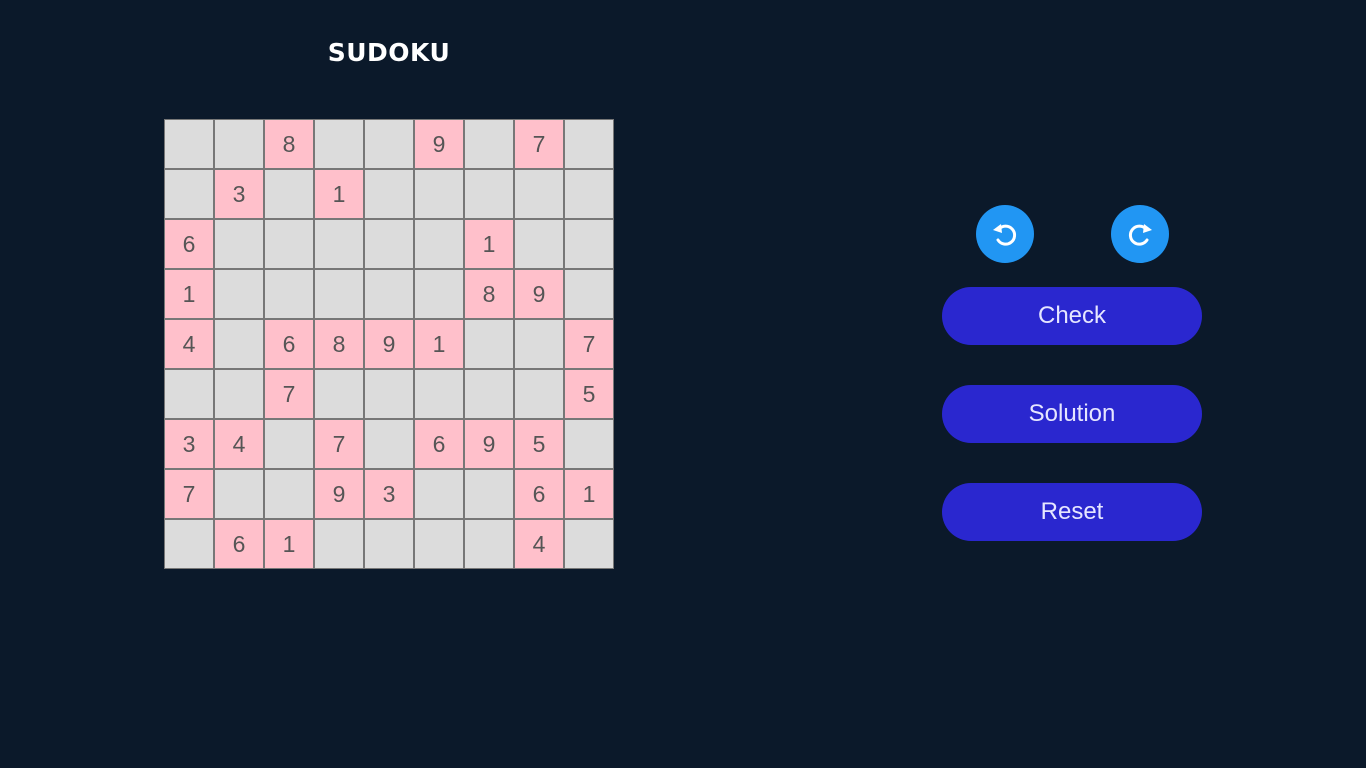 The width and height of the screenshot is (1366, 768). I want to click on solution-button: Solution, so click(1072, 414).